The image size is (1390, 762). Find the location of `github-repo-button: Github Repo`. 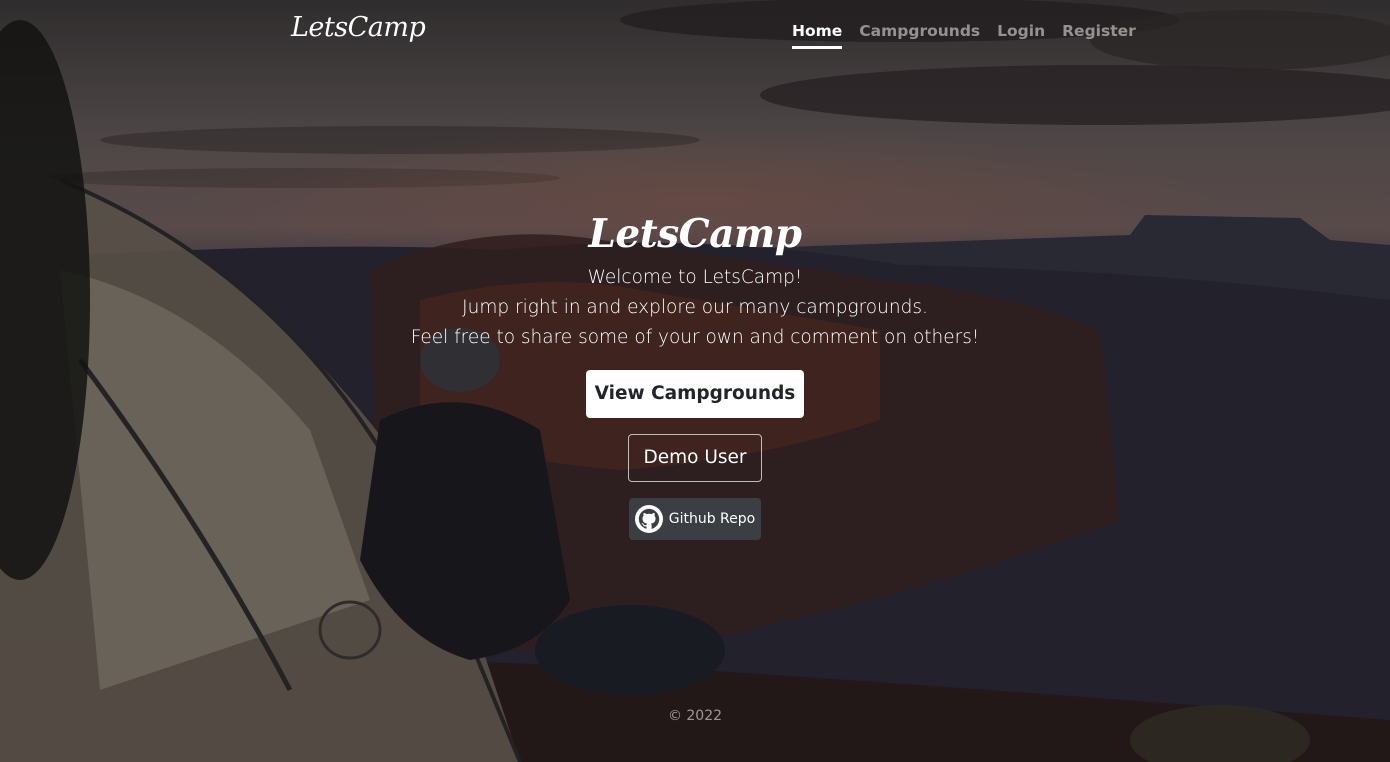

github-repo-button: Github Repo is located at coordinates (695, 519).